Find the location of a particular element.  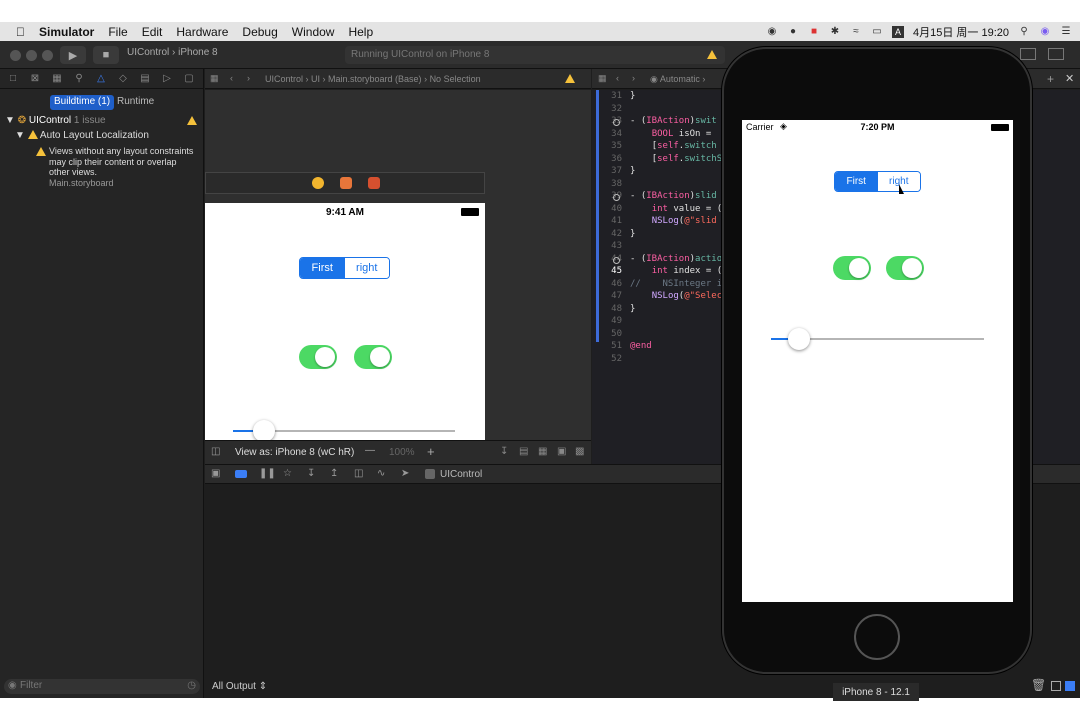

zoom-window-button is located at coordinates (47, 55).